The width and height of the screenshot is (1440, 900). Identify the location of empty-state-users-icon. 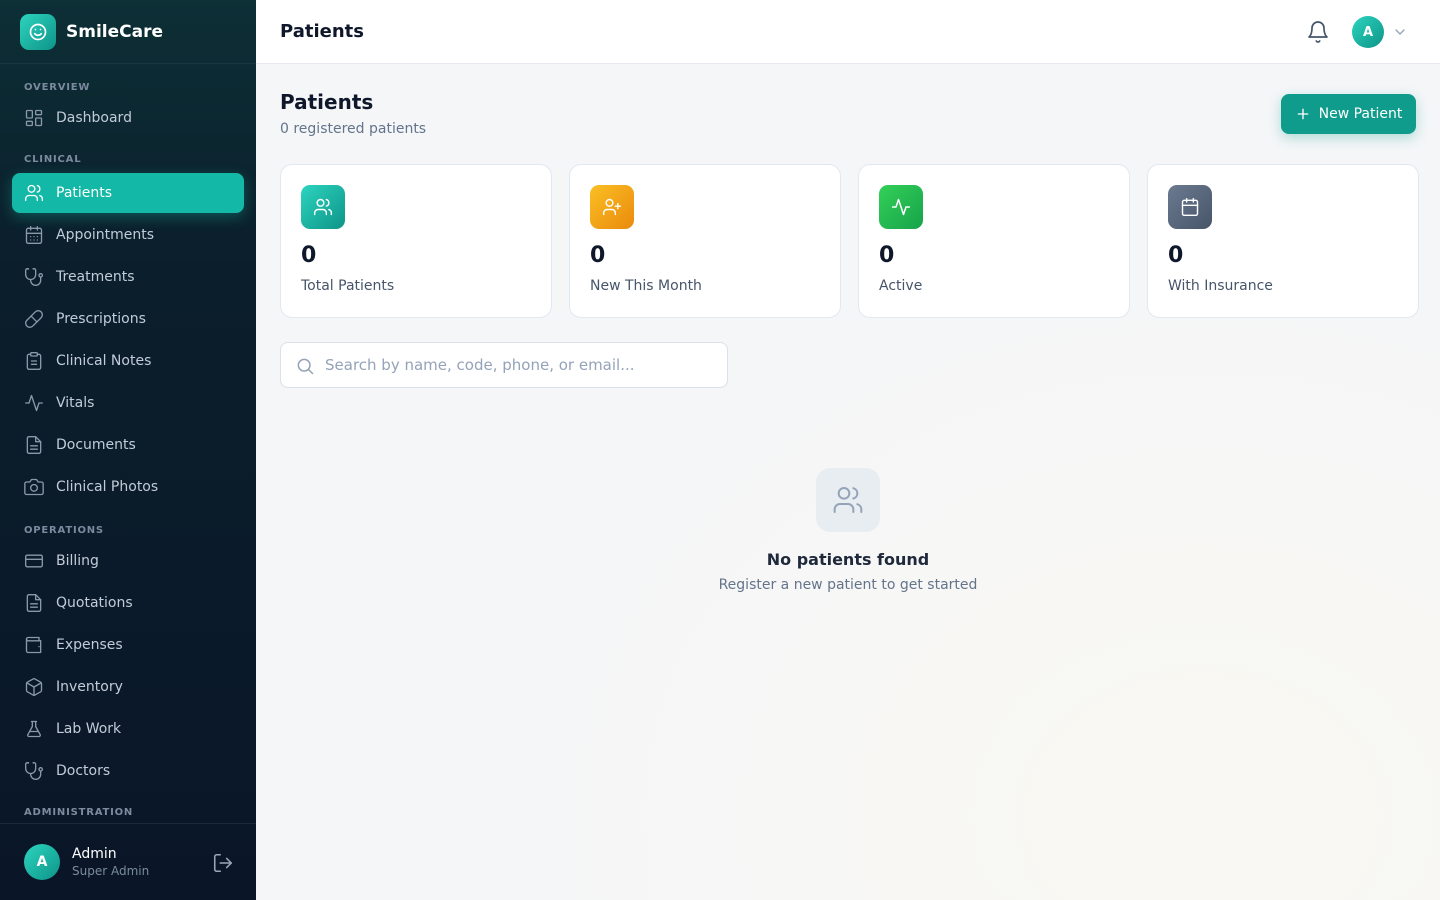
(848, 500).